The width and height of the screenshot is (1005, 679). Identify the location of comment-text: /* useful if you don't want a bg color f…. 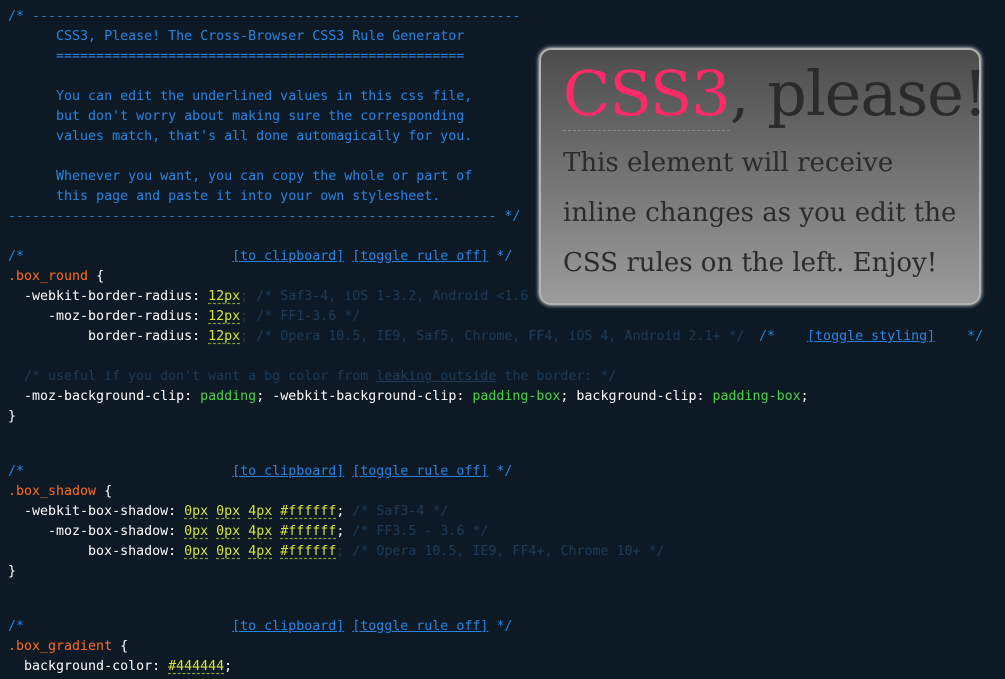
(192, 376).